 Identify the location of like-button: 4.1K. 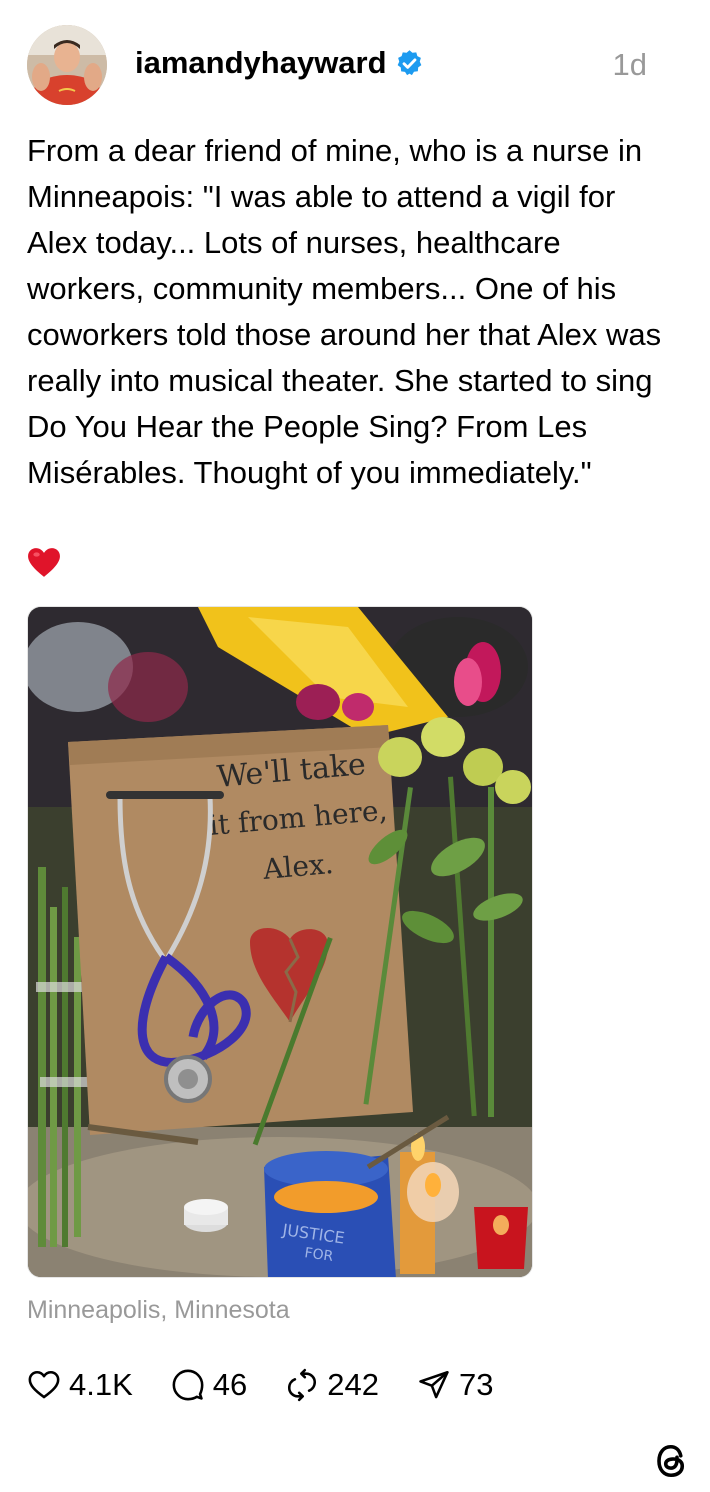
(80, 1385).